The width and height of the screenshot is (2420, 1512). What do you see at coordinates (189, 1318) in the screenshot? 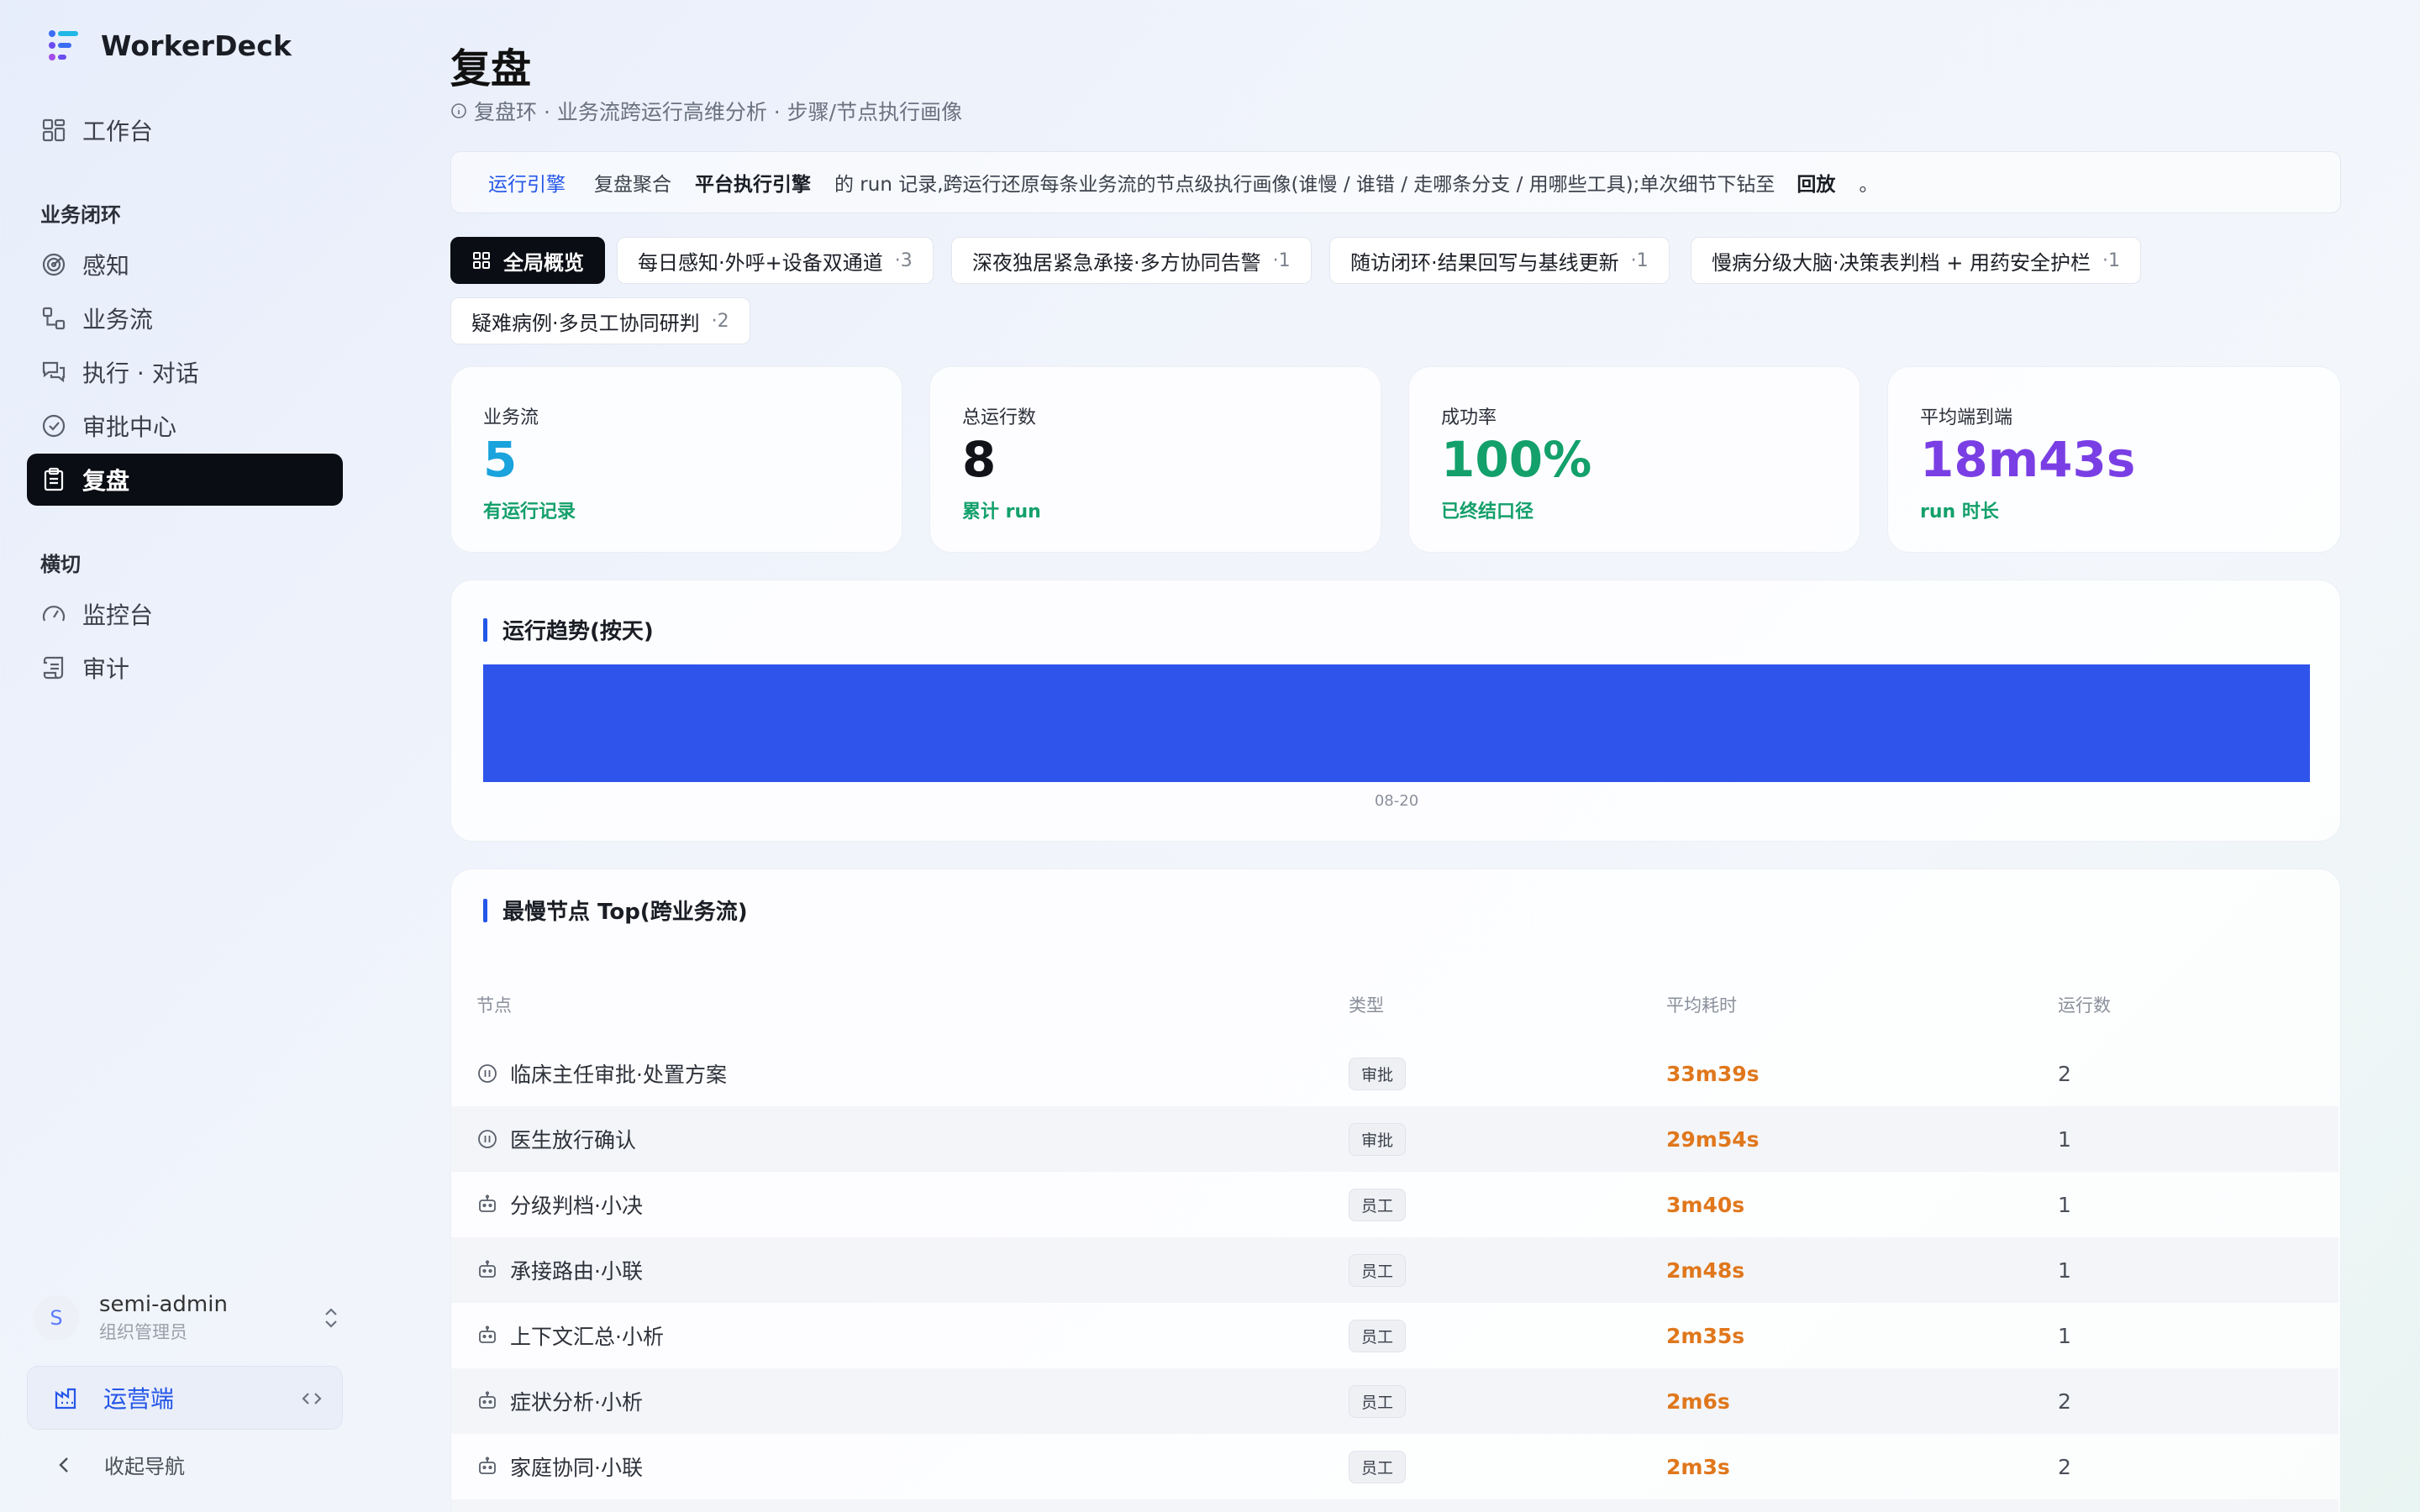
I see `user-menu: S semi-admin 组织管理员` at bounding box center [189, 1318].